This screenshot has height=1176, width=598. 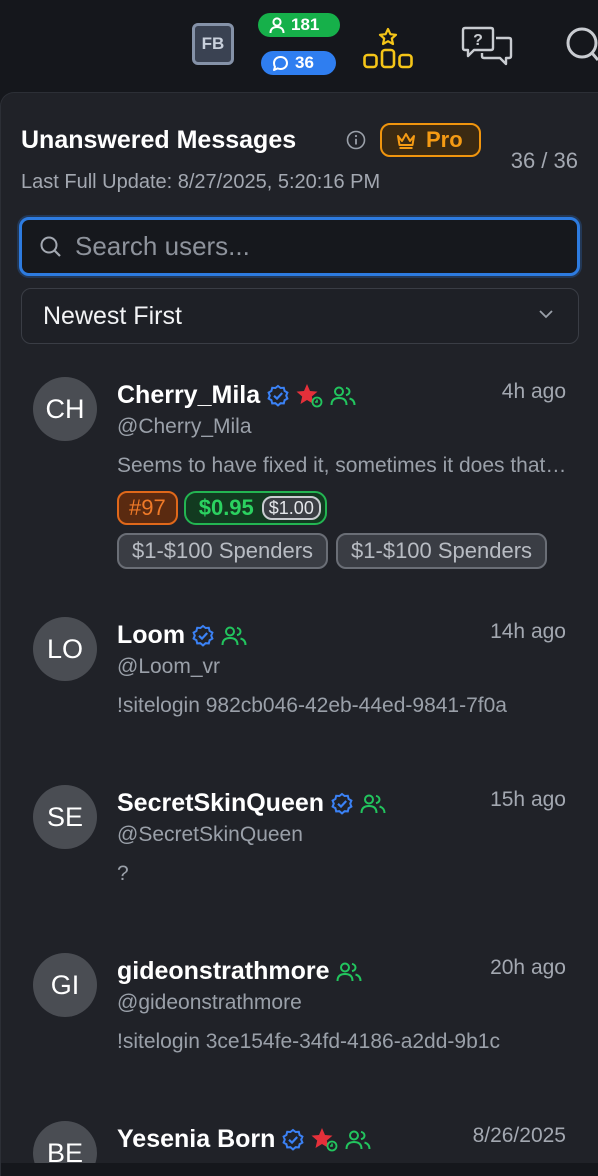 I want to click on message-time: 20h ago, so click(x=528, y=967).